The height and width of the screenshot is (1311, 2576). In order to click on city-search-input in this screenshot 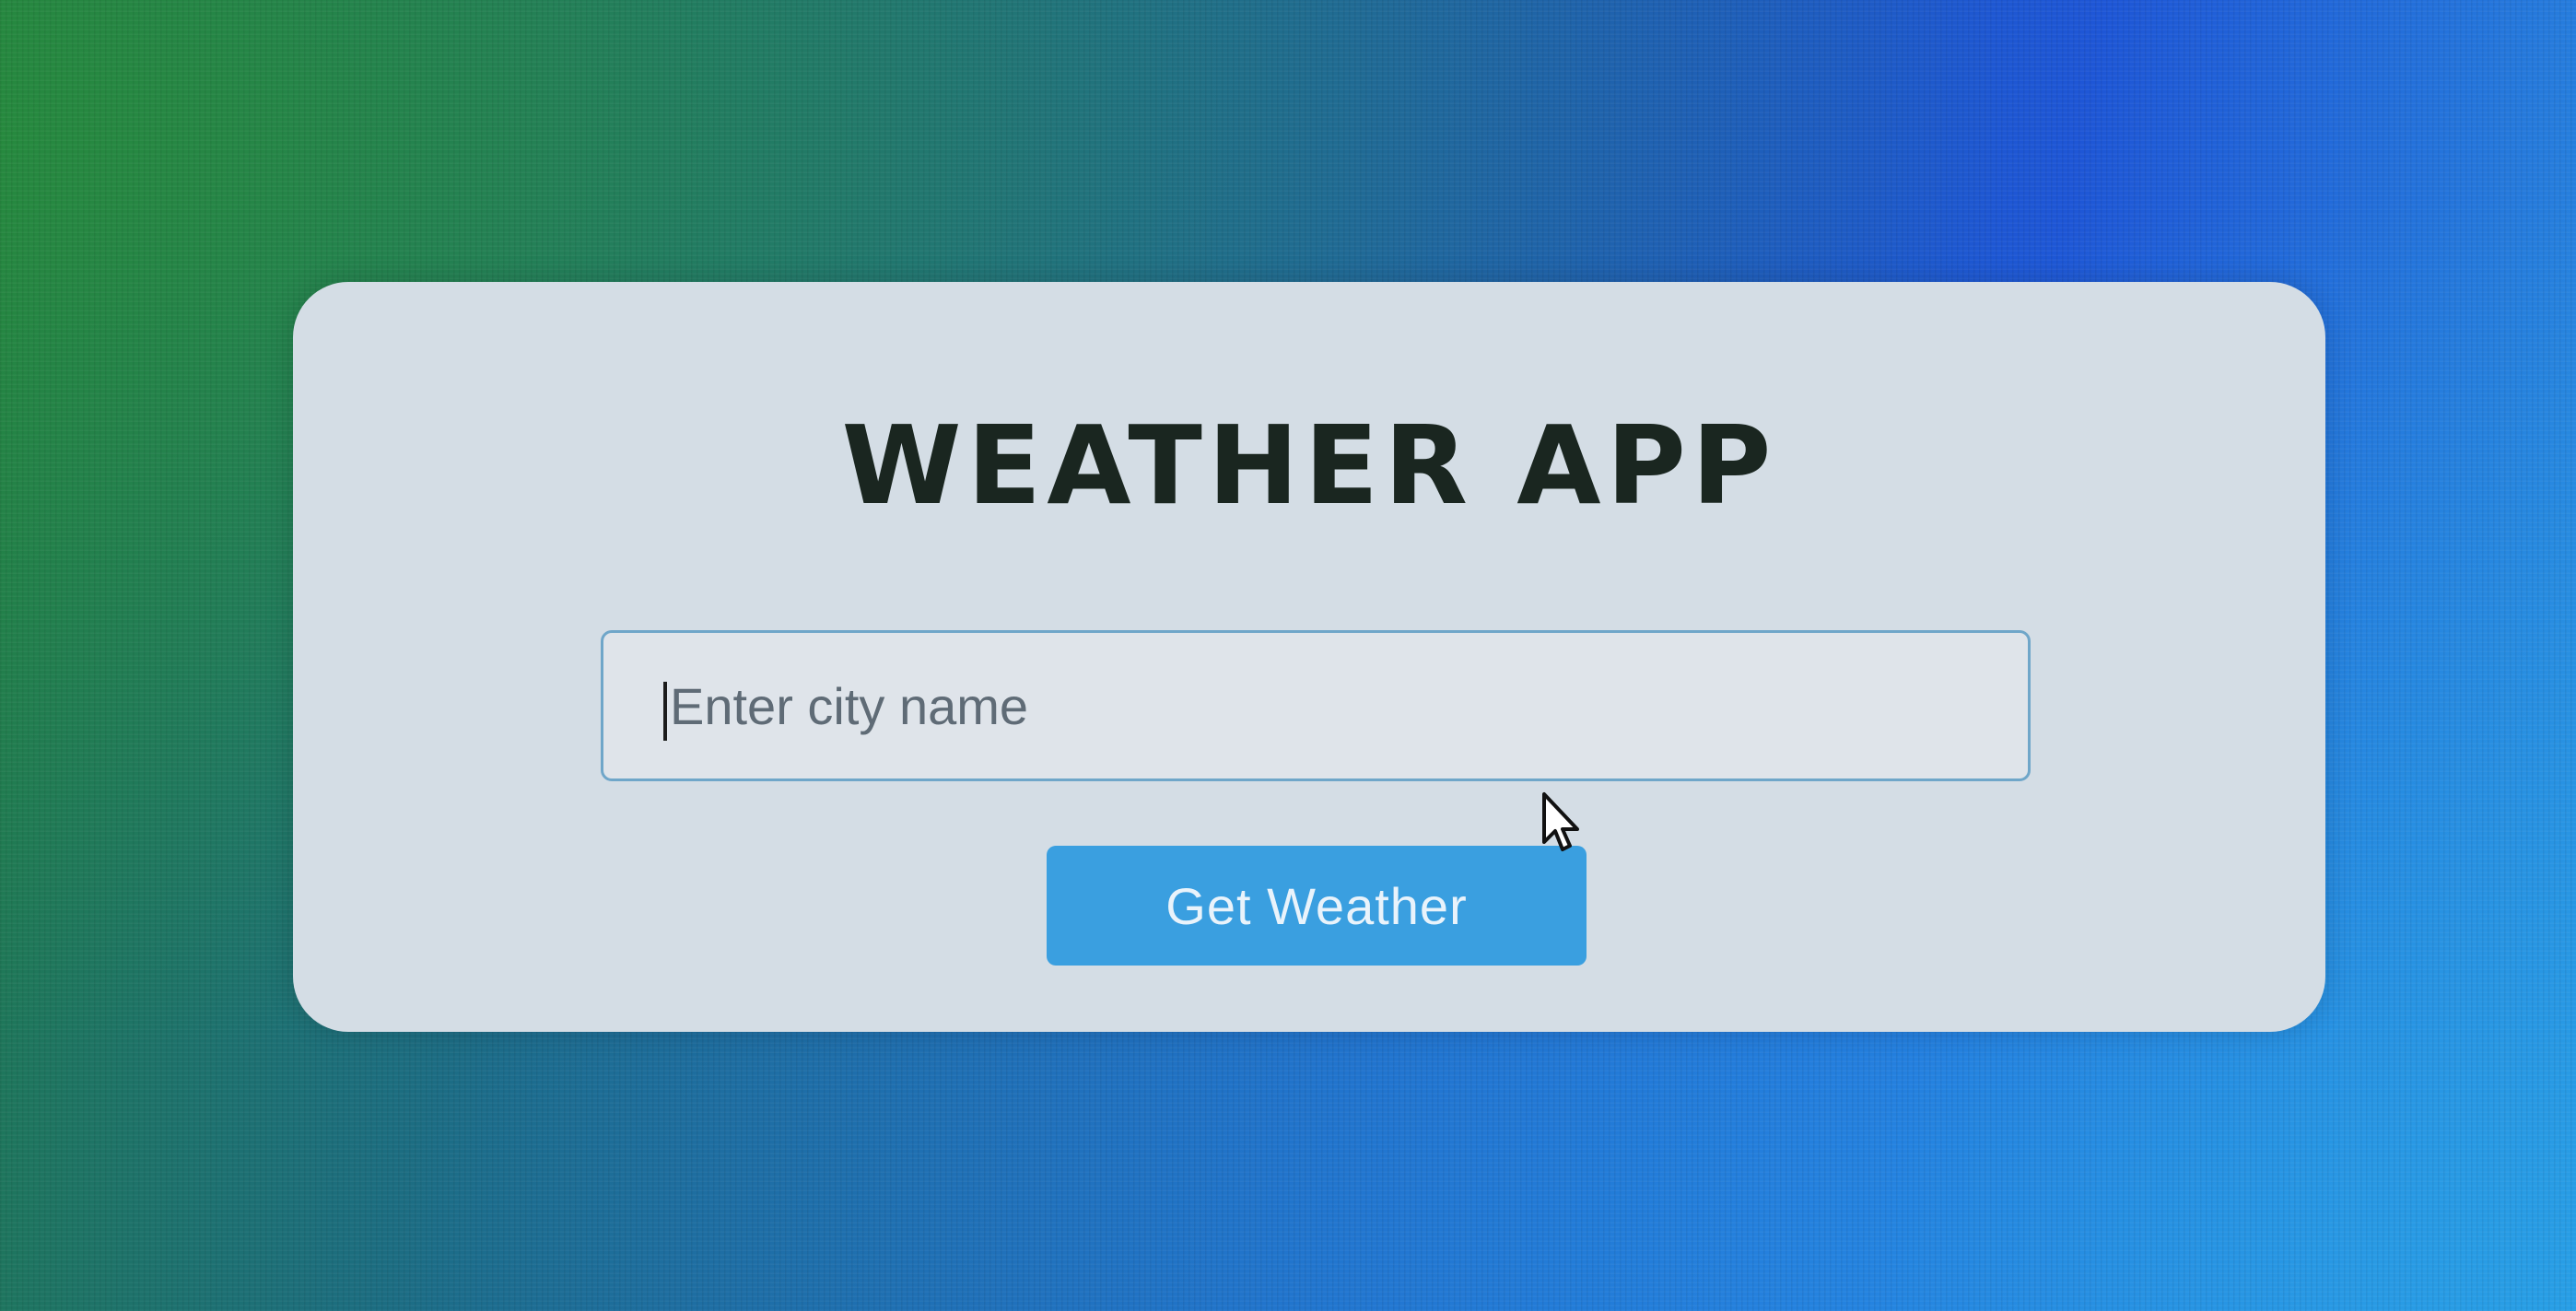, I will do `click(1316, 705)`.